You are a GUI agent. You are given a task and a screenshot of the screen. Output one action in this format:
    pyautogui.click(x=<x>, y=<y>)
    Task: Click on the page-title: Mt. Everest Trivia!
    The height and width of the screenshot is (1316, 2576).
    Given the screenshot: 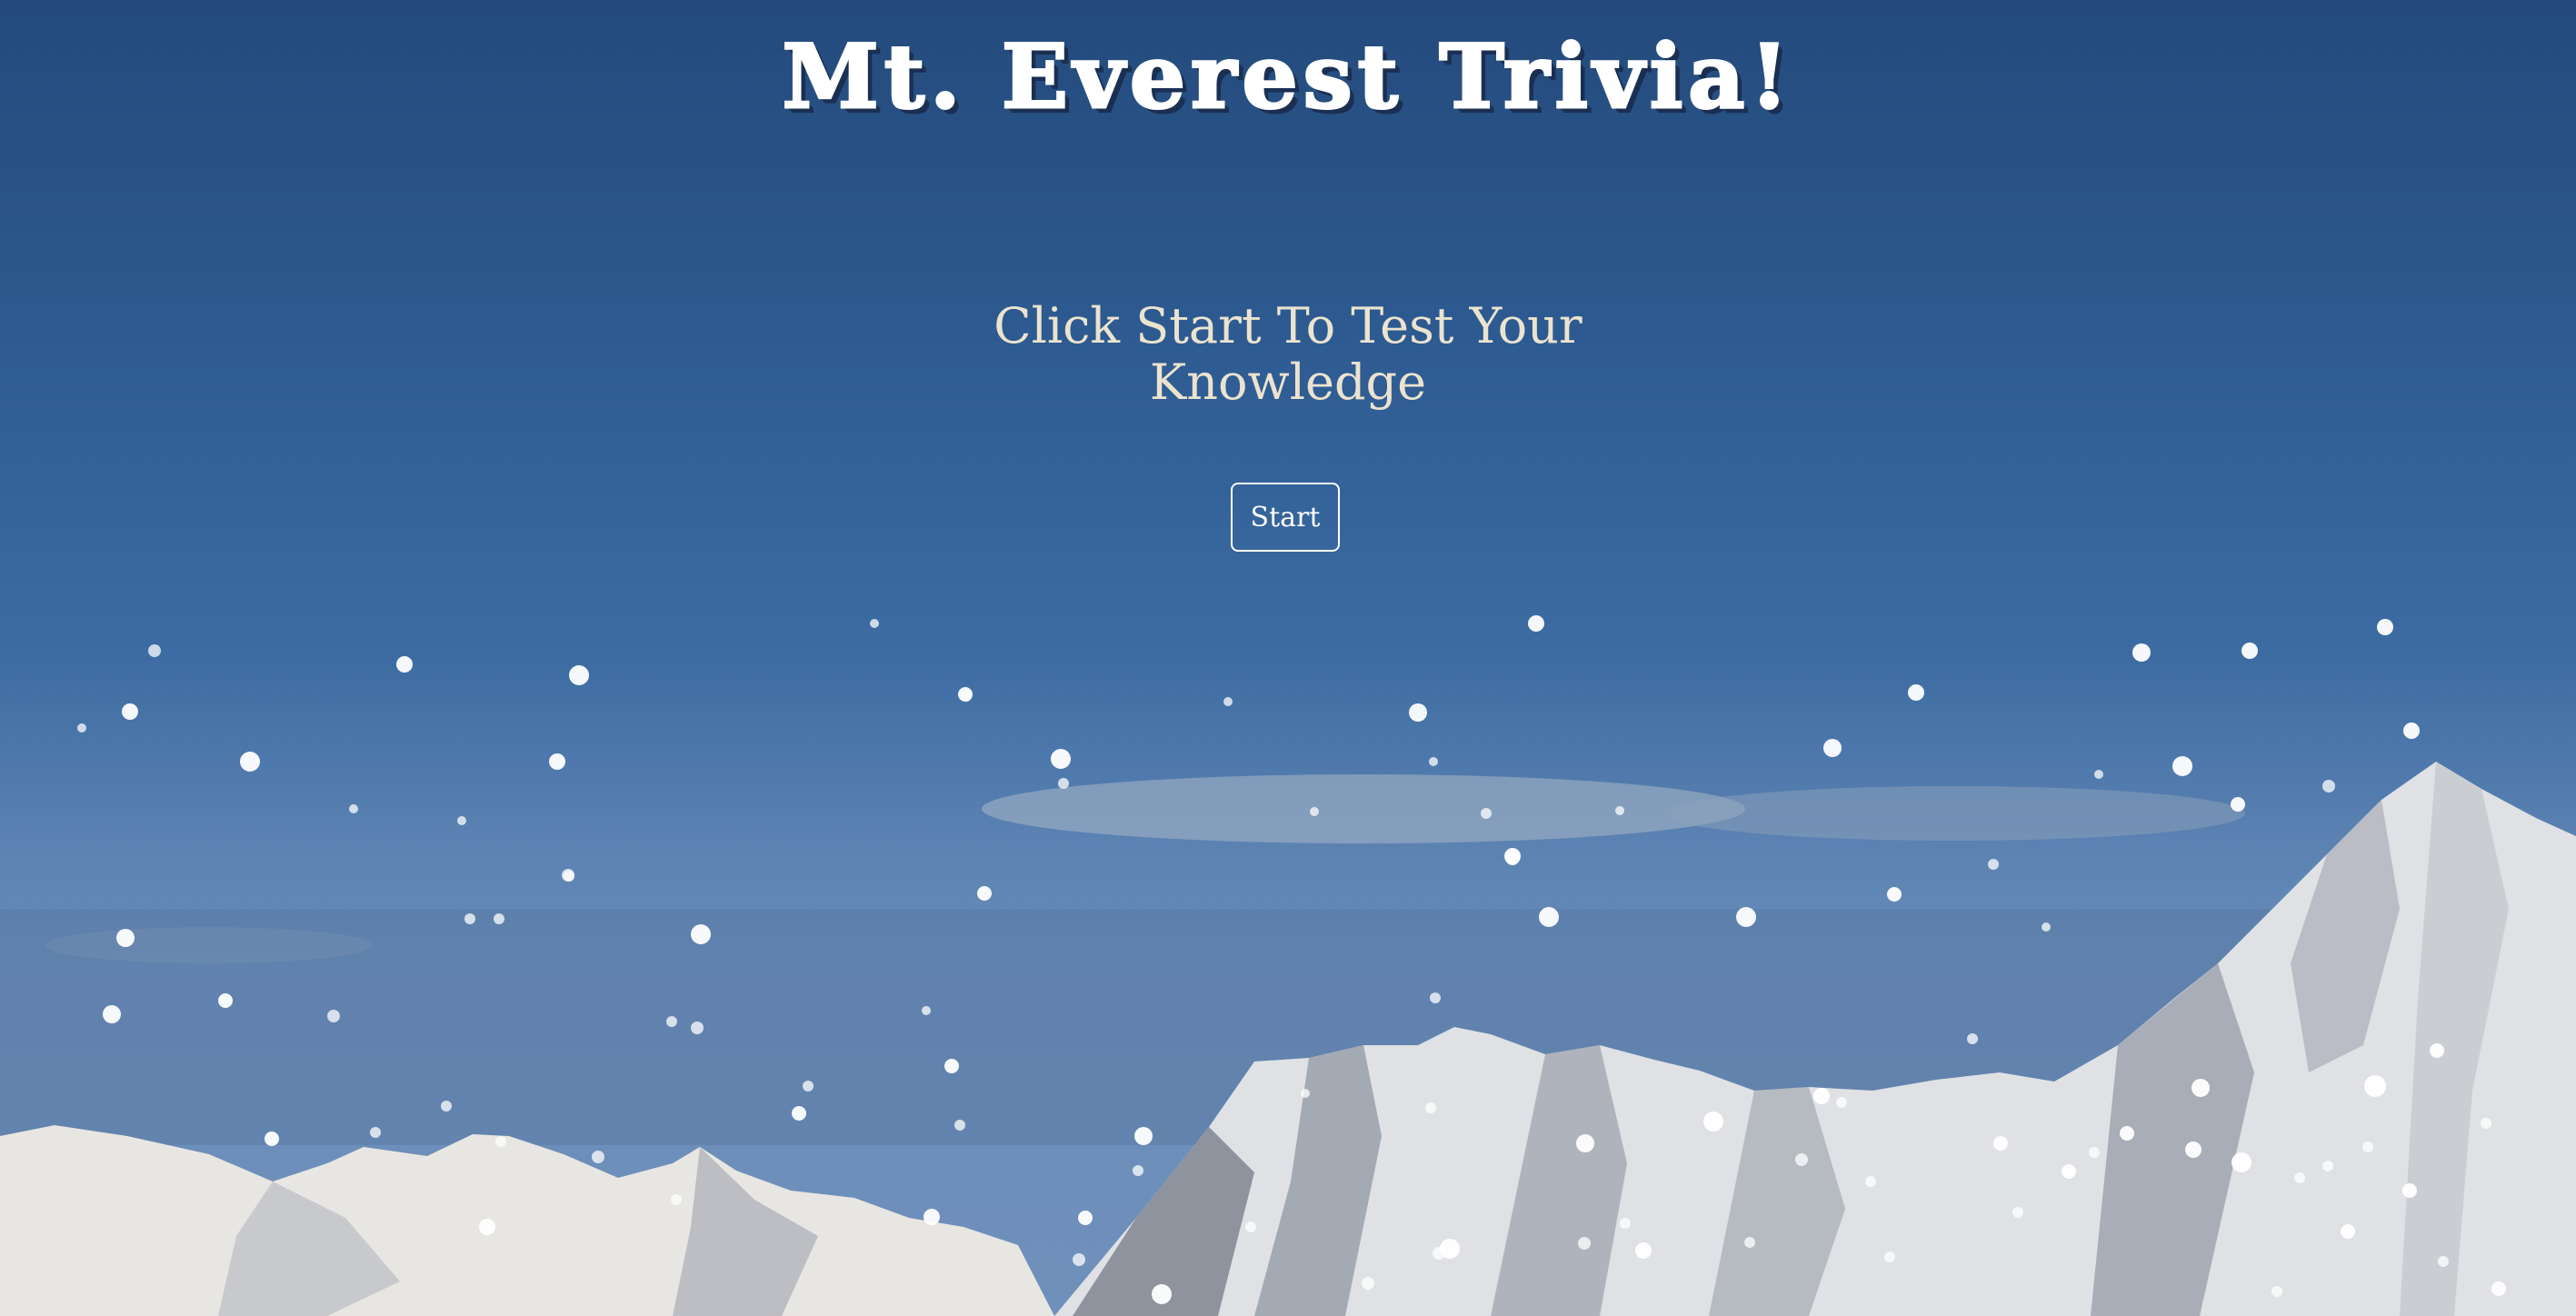 What is the action you would take?
    pyautogui.click(x=1287, y=77)
    